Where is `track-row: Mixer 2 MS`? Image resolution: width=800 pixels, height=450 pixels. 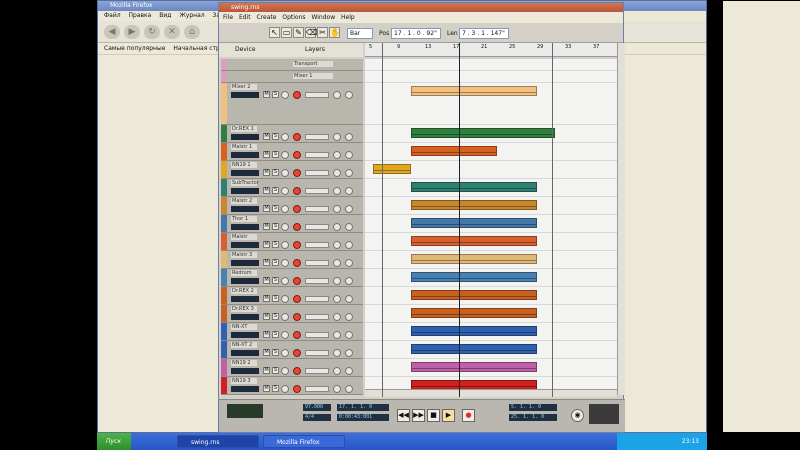 track-row: Mixer 2 MS is located at coordinates (292, 104).